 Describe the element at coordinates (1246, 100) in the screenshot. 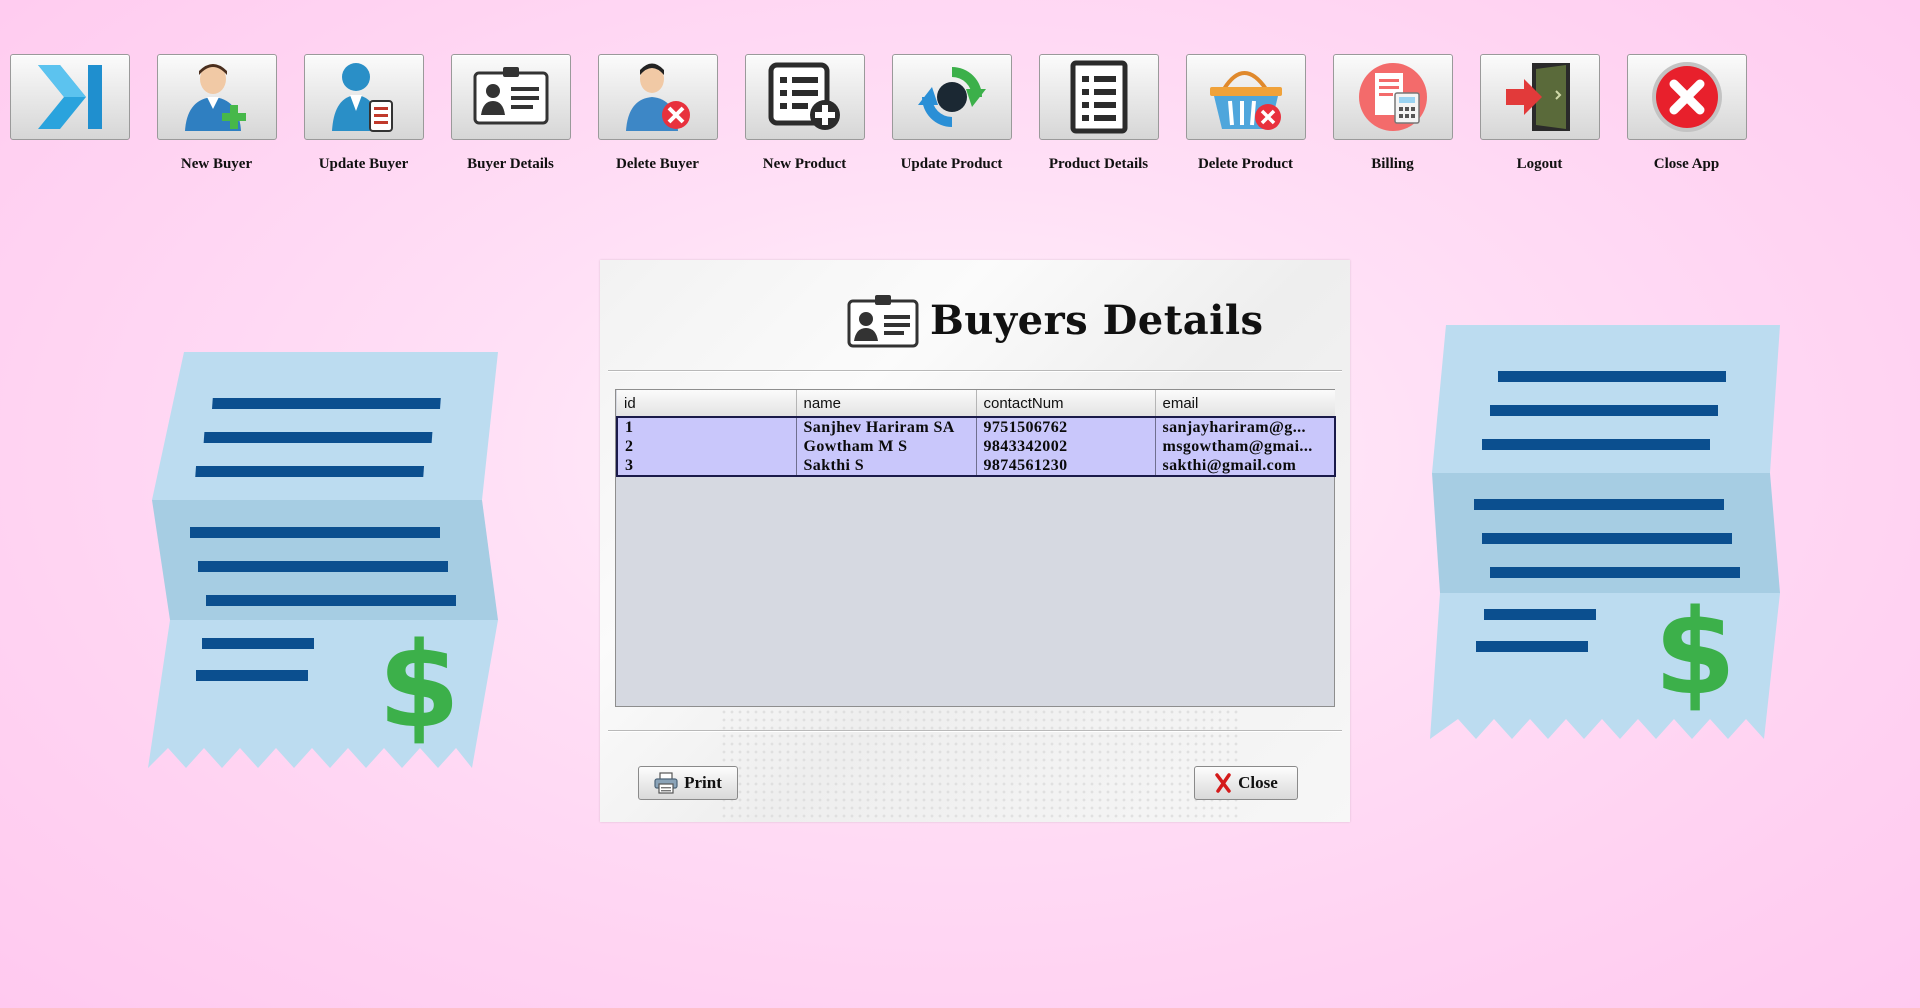

I see `basket-delete-icon` at that location.